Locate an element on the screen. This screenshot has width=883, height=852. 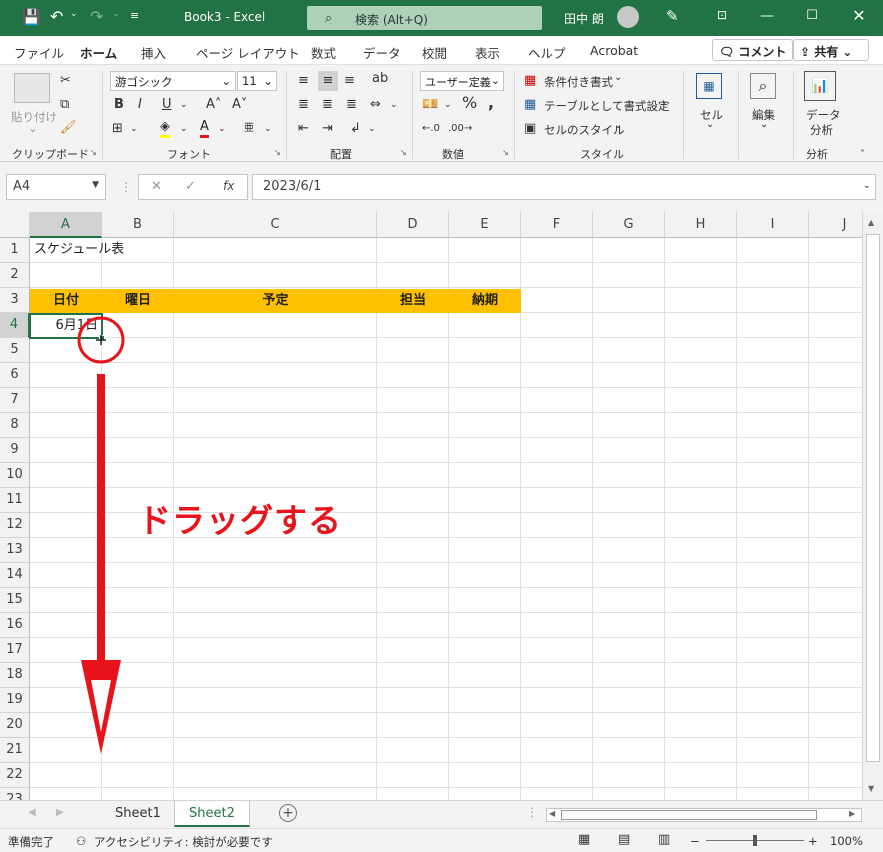
tab-review: 校閲 is located at coordinates (434, 52).